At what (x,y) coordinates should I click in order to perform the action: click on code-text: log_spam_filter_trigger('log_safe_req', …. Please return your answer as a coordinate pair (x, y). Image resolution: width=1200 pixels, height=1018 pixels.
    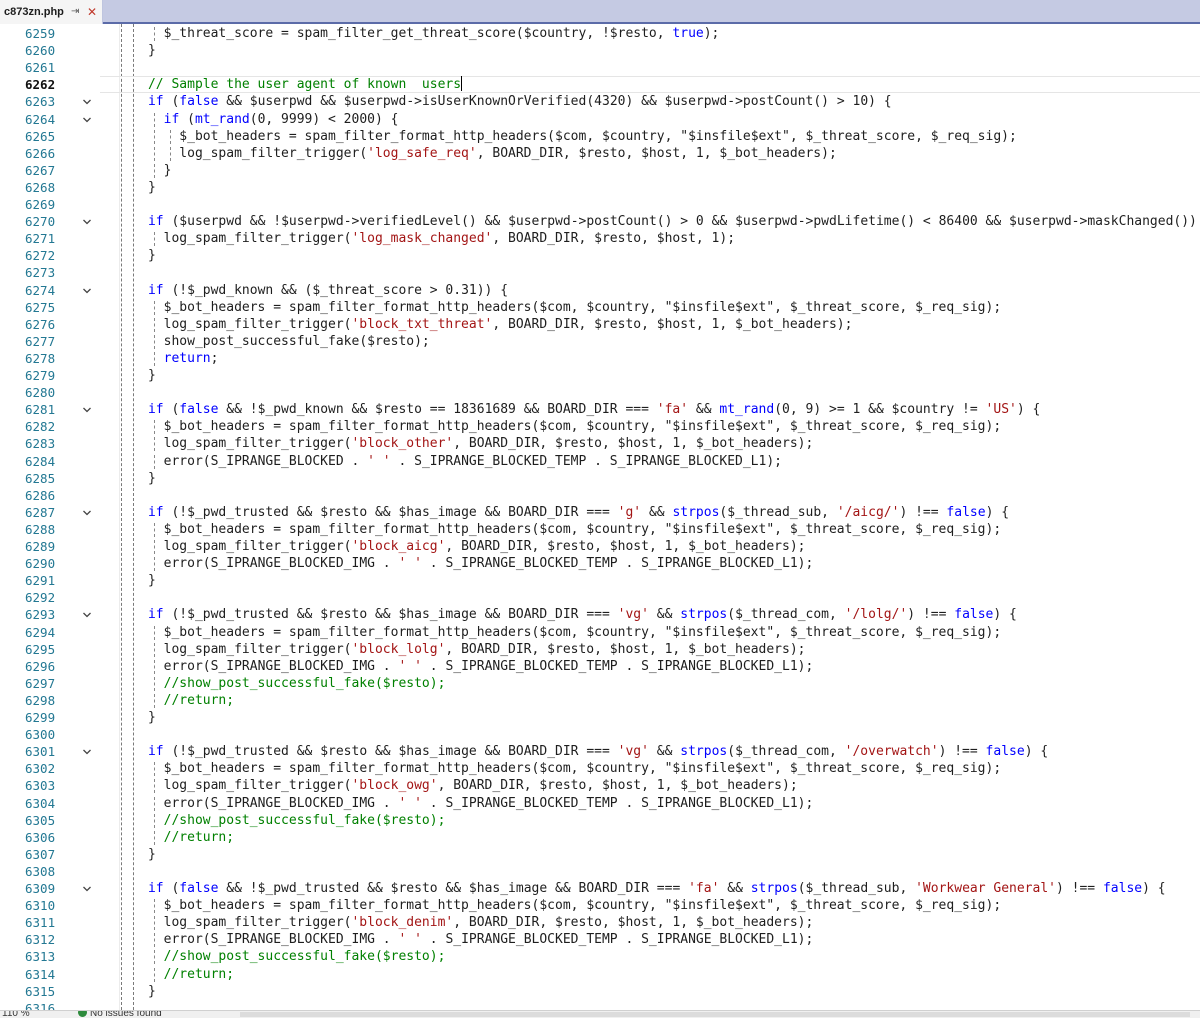
    Looking at the image, I should click on (484, 153).